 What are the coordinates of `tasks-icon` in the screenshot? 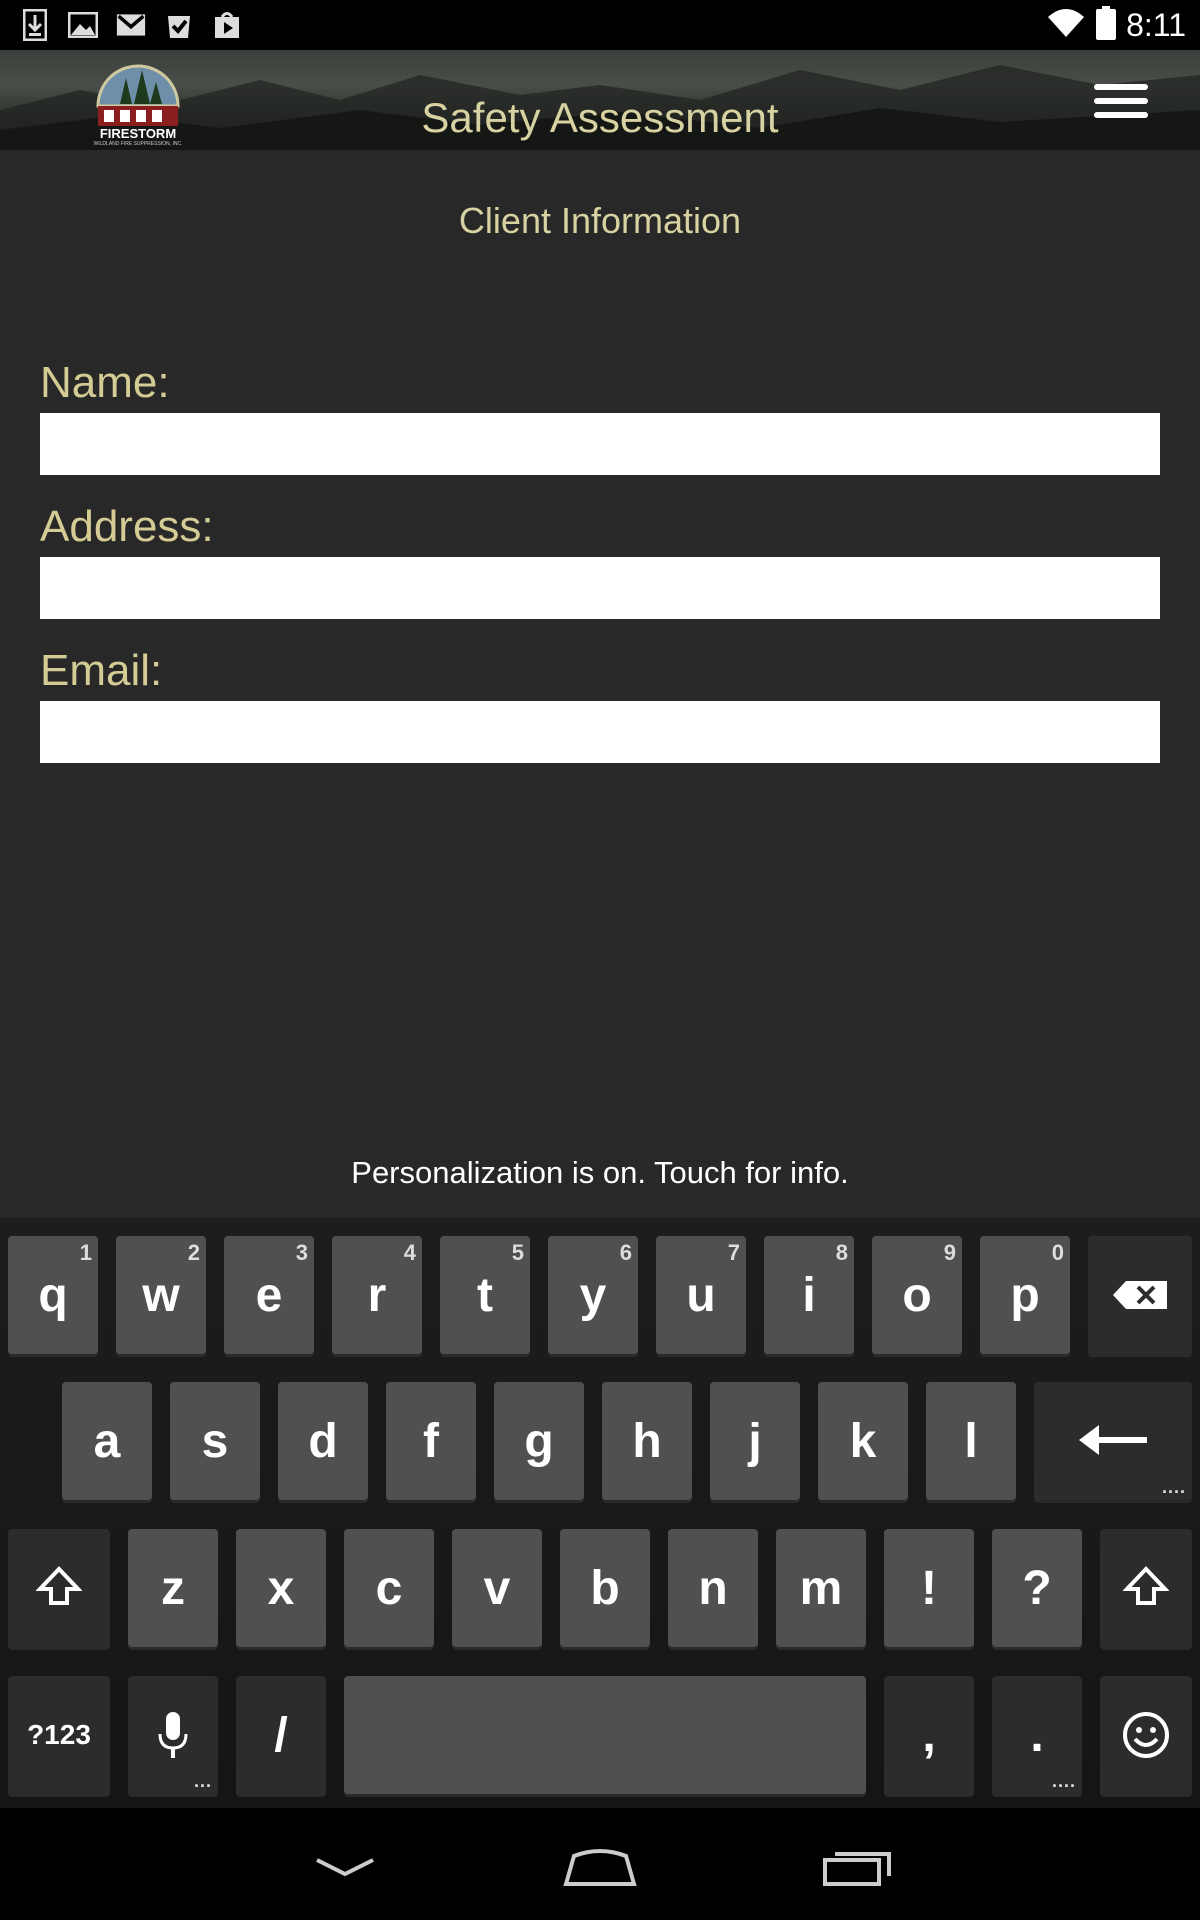 It's located at (179, 25).